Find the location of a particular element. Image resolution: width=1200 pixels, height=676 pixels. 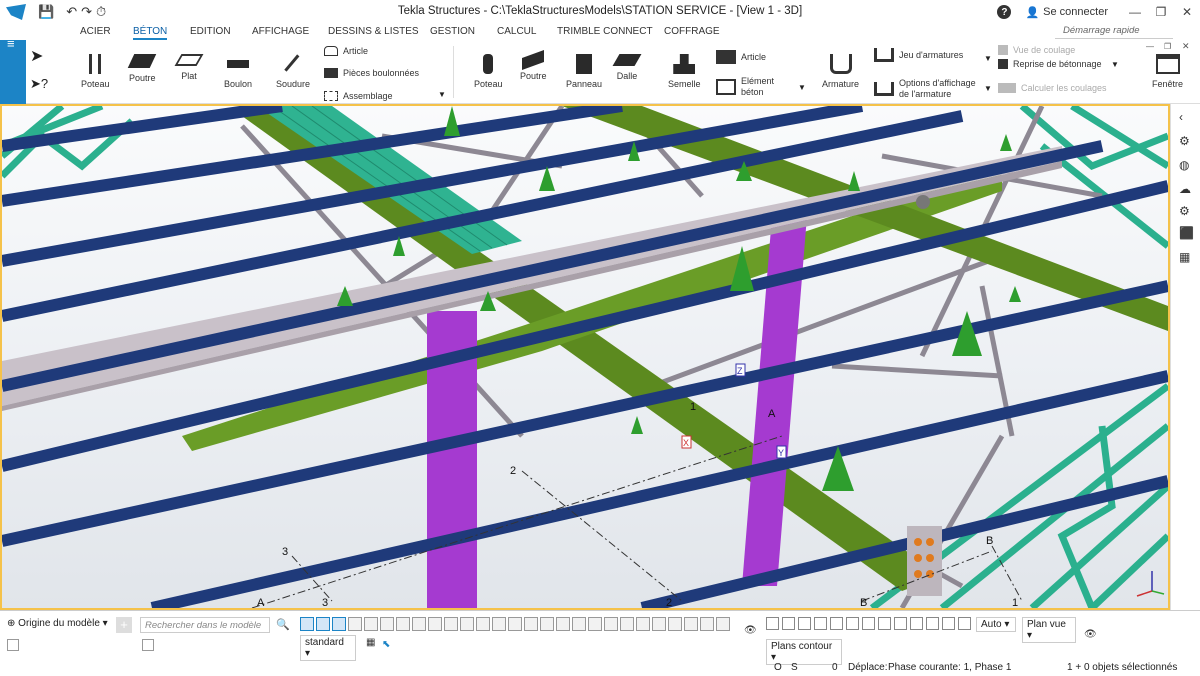

tab-trimble-connect: TRIMBLE CONNECT is located at coordinates (605, 31).